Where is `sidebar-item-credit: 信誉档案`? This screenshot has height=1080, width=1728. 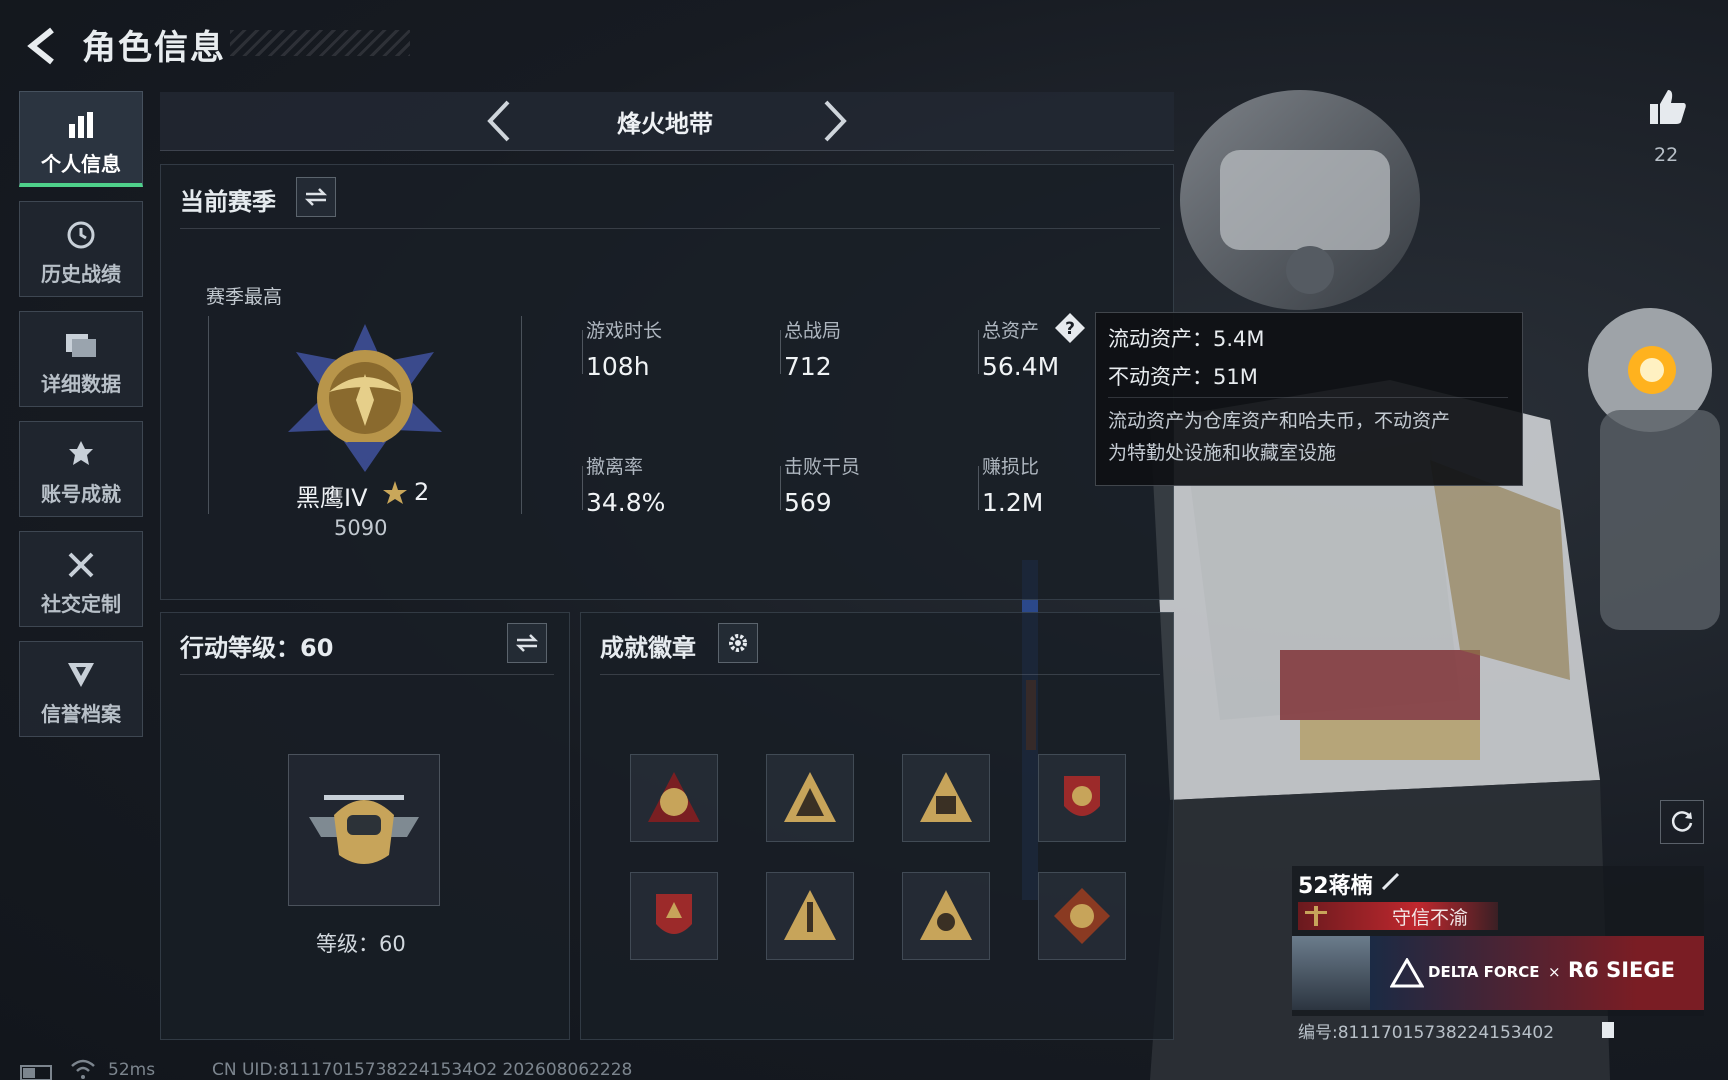 sidebar-item-credit: 信誉档案 is located at coordinates (81, 689).